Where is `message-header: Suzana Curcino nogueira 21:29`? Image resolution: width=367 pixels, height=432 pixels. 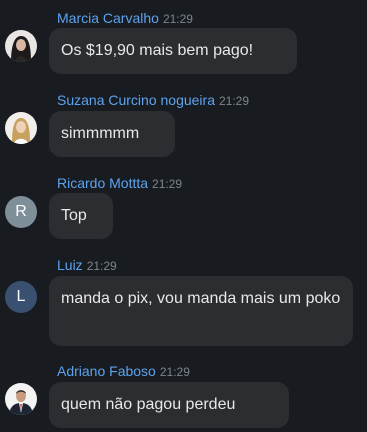
message-header: Suzana Curcino nogueira 21:29 is located at coordinates (153, 100).